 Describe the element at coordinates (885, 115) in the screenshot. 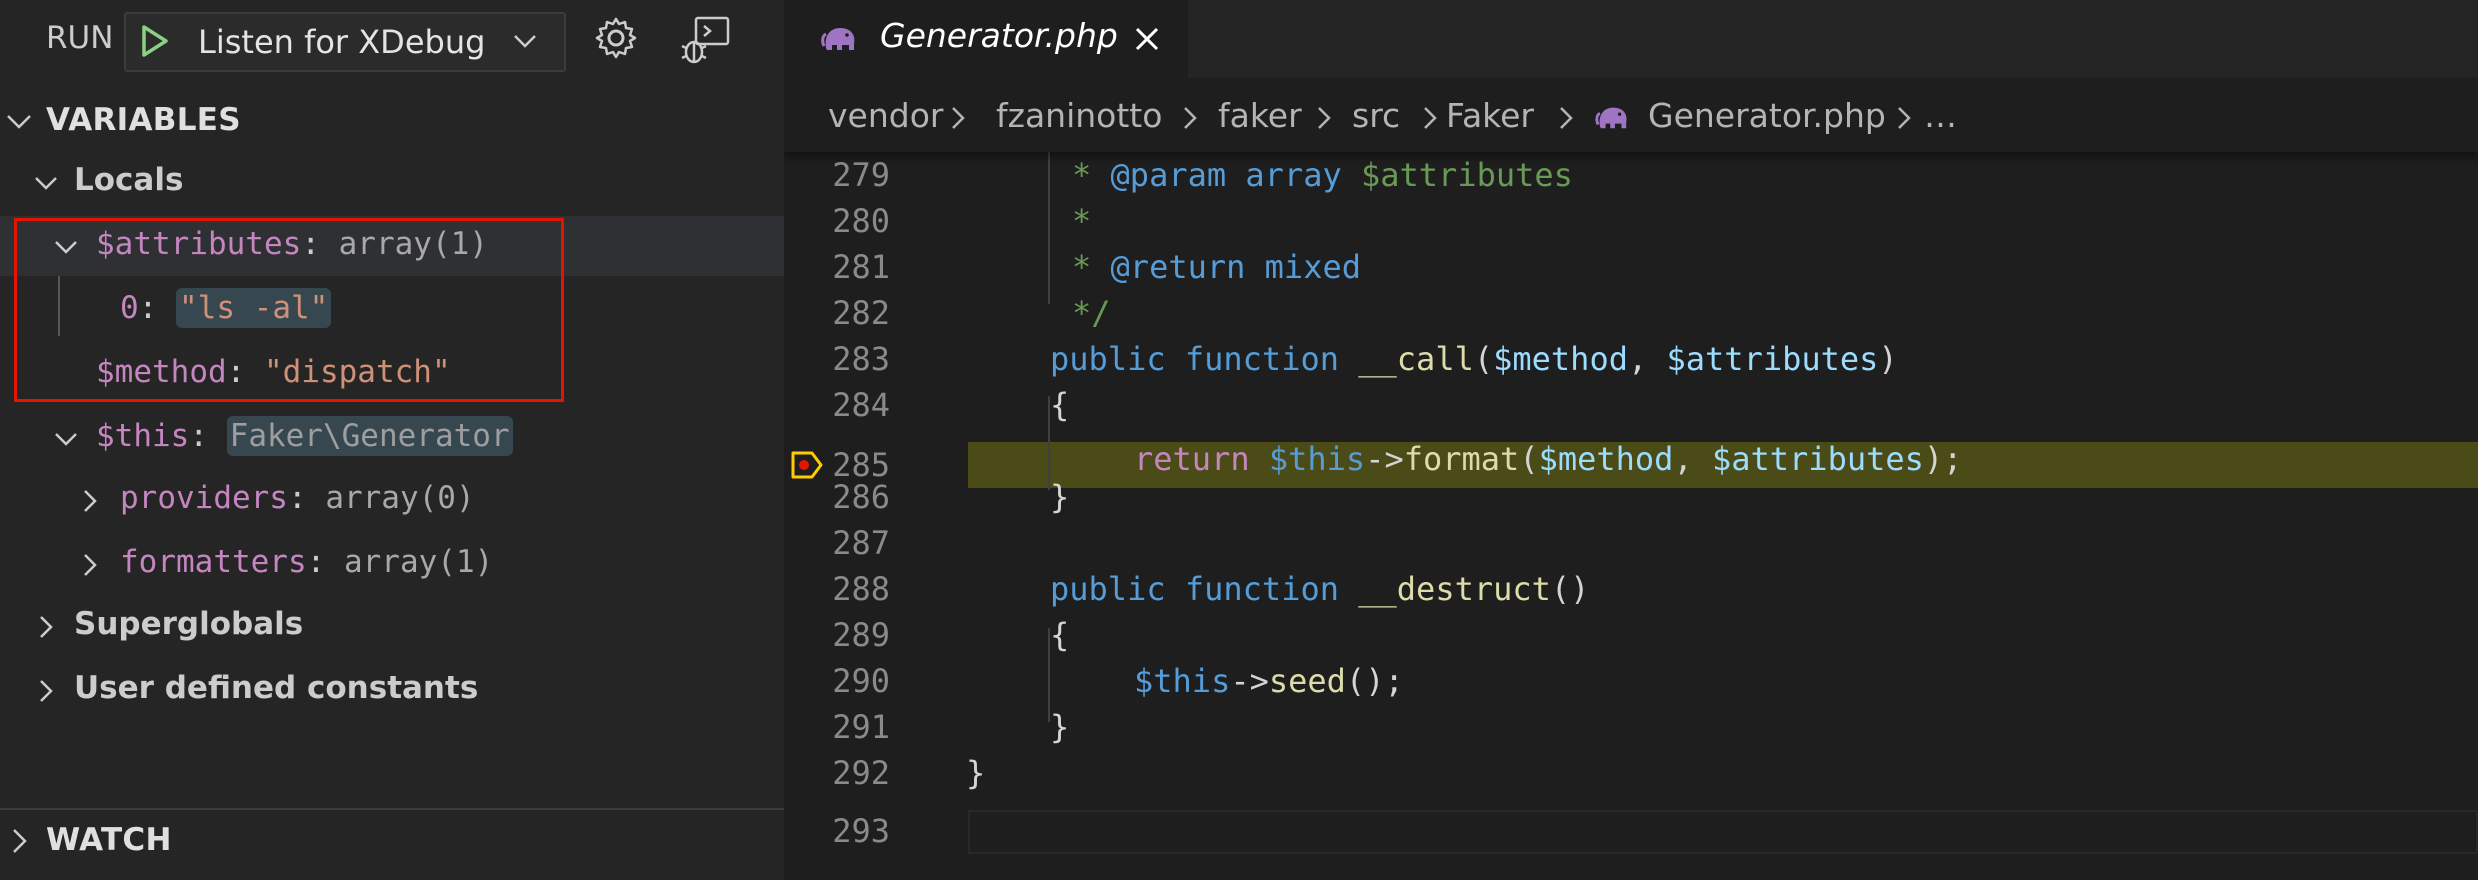

I see `breadcrumb-item: vendor` at that location.